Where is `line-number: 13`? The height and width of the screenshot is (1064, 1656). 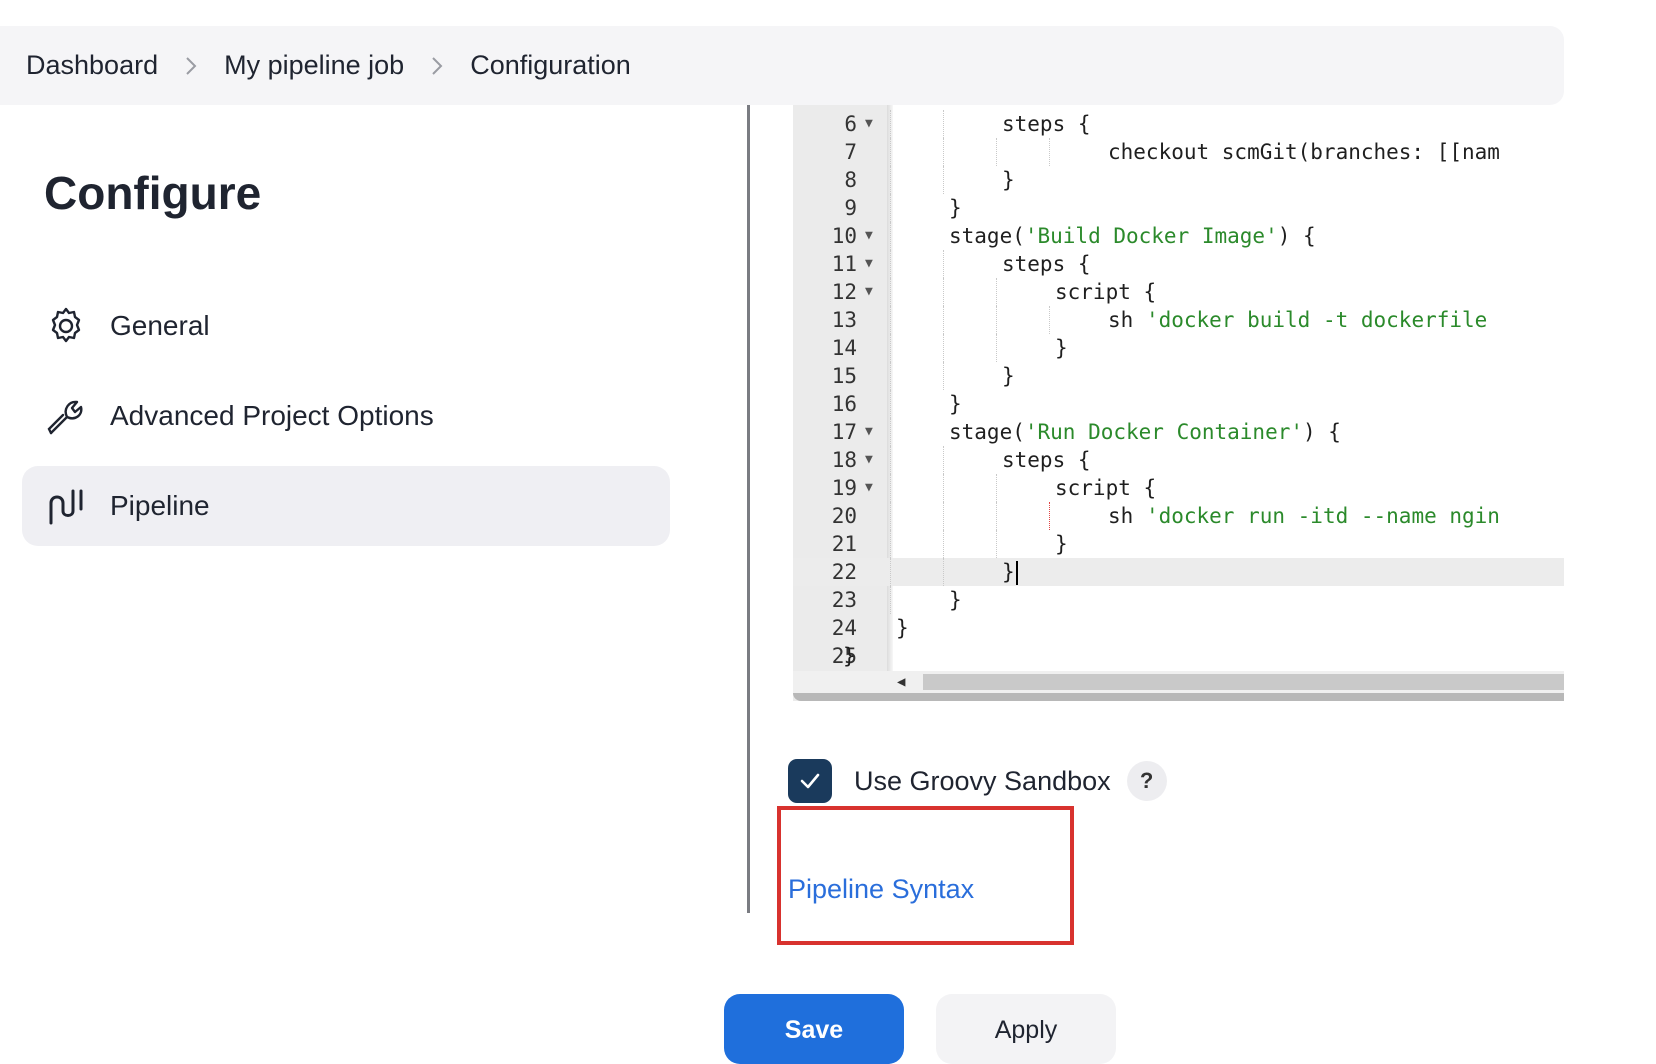
line-number: 13 is located at coordinates (844, 320).